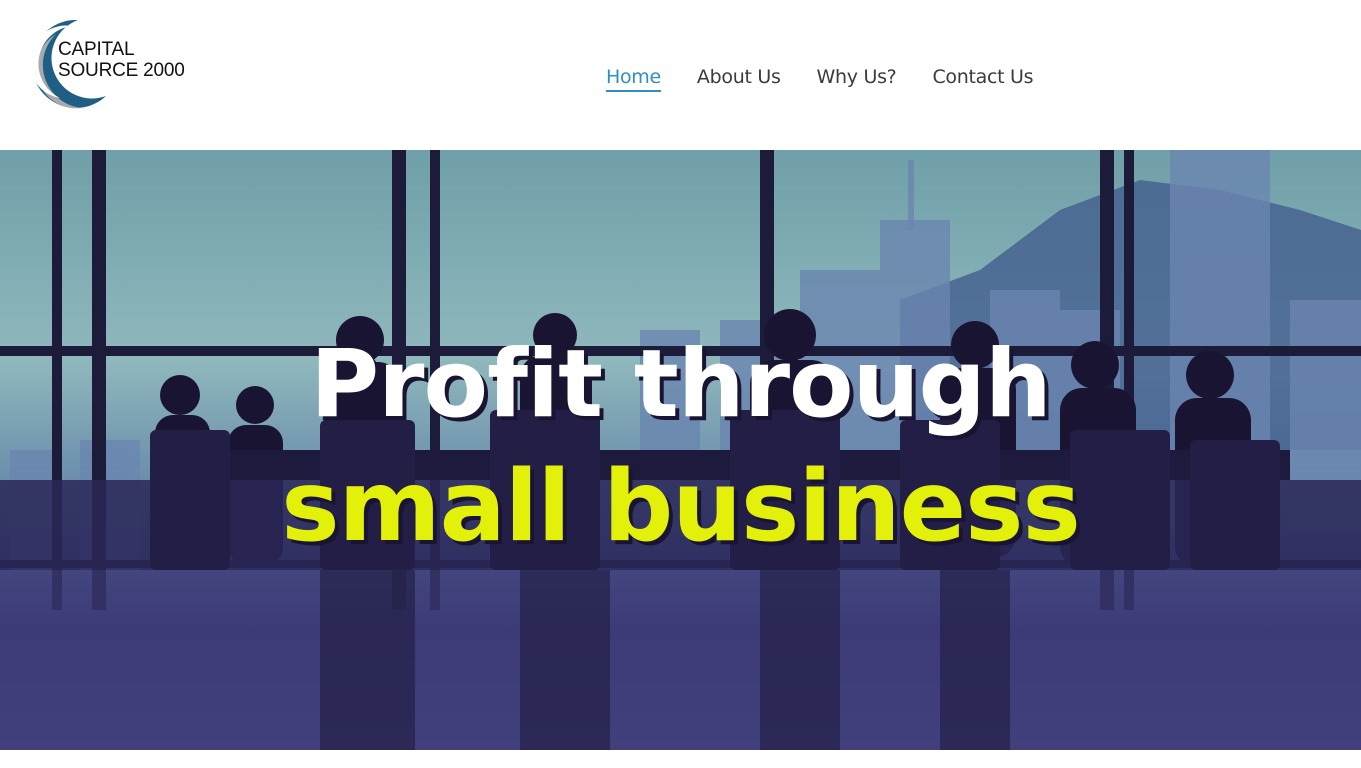 This screenshot has width=1361, height=768. What do you see at coordinates (681, 507) in the screenshot?
I see `hero-headline-line-2: small business` at bounding box center [681, 507].